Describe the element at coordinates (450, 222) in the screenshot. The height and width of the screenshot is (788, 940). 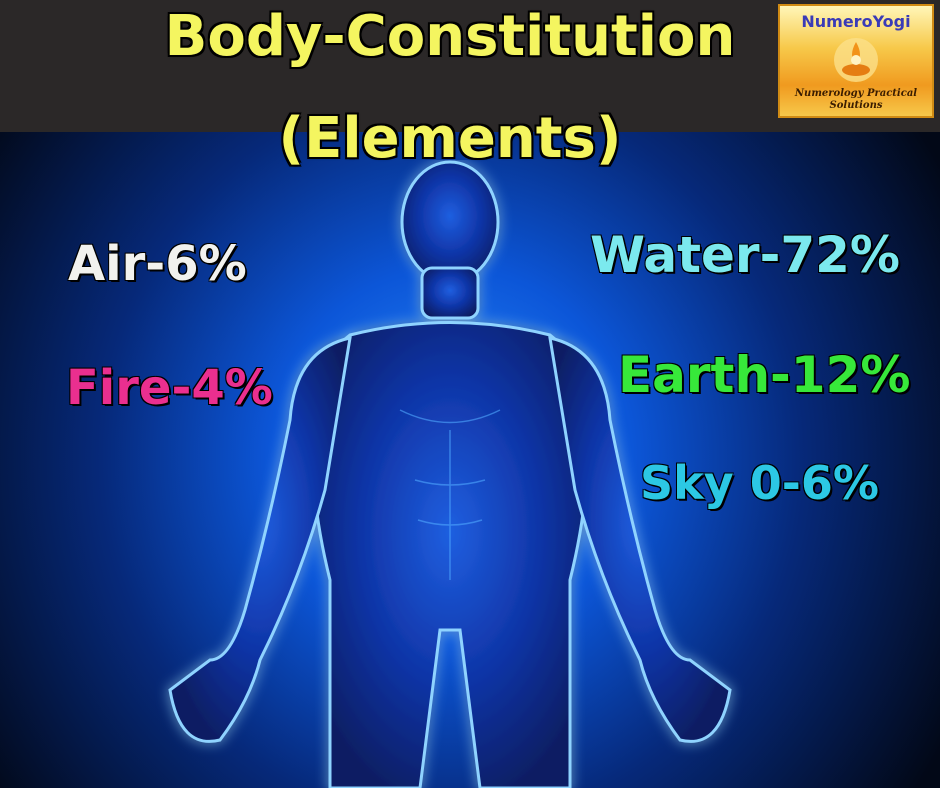
I see `figure-head` at that location.